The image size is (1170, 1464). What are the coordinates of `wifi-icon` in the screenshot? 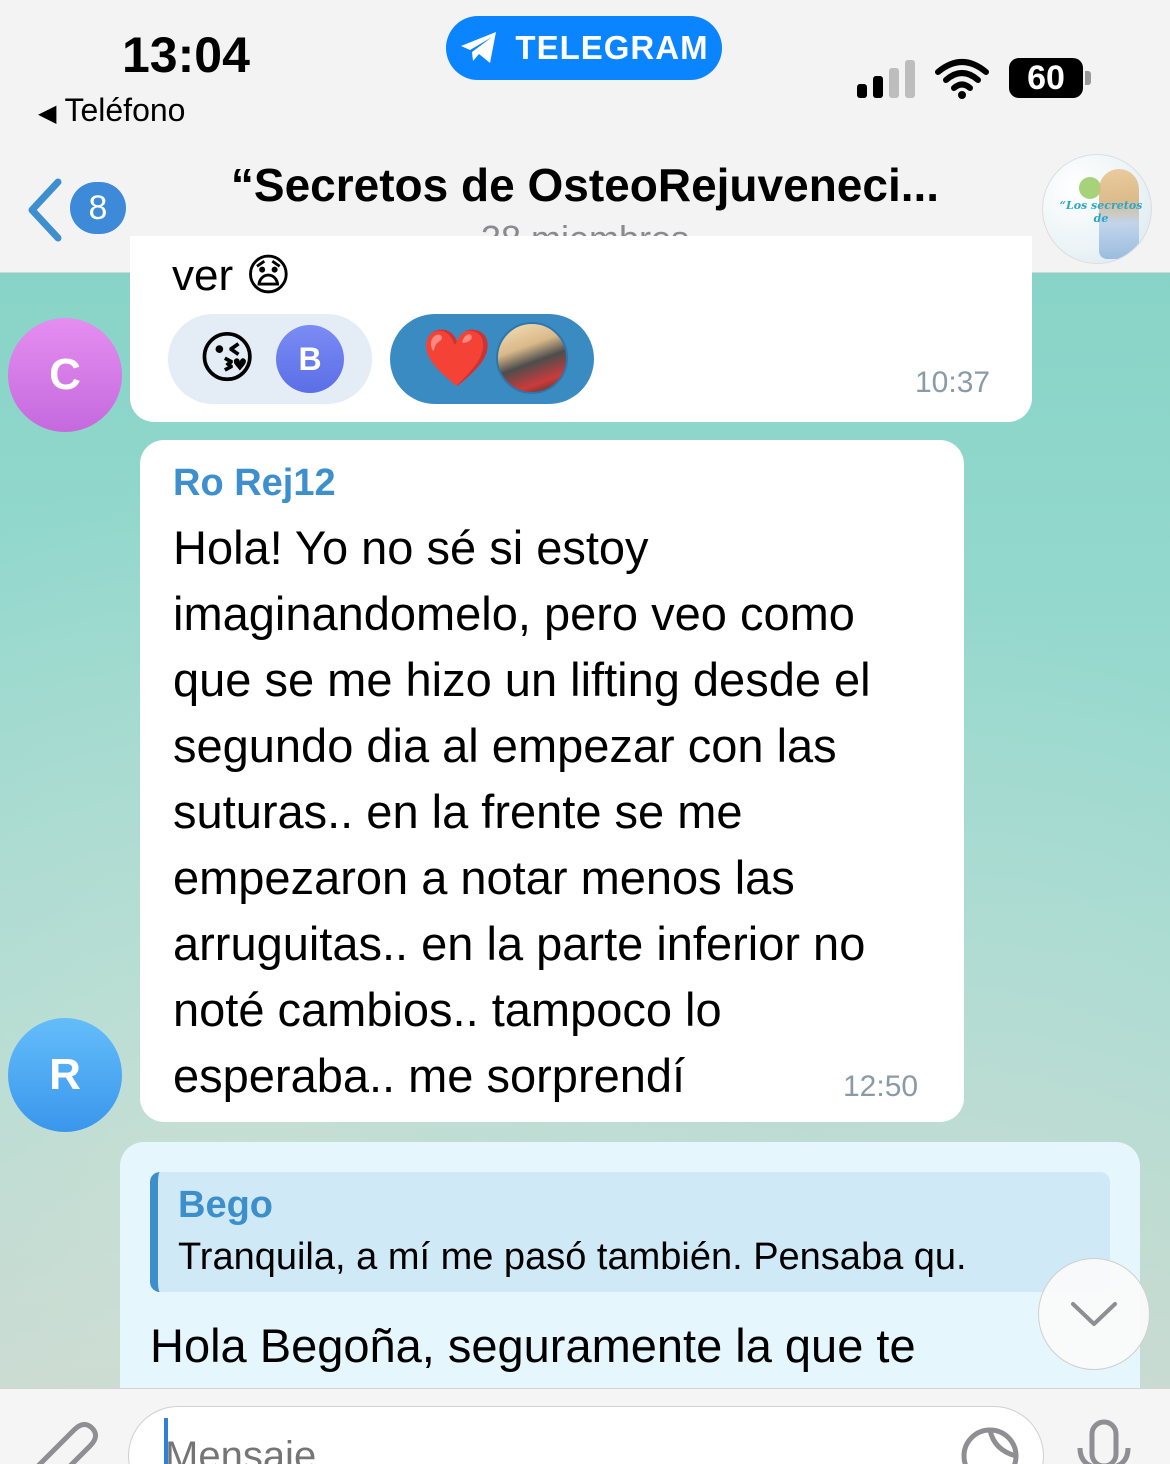 It's located at (962, 79).